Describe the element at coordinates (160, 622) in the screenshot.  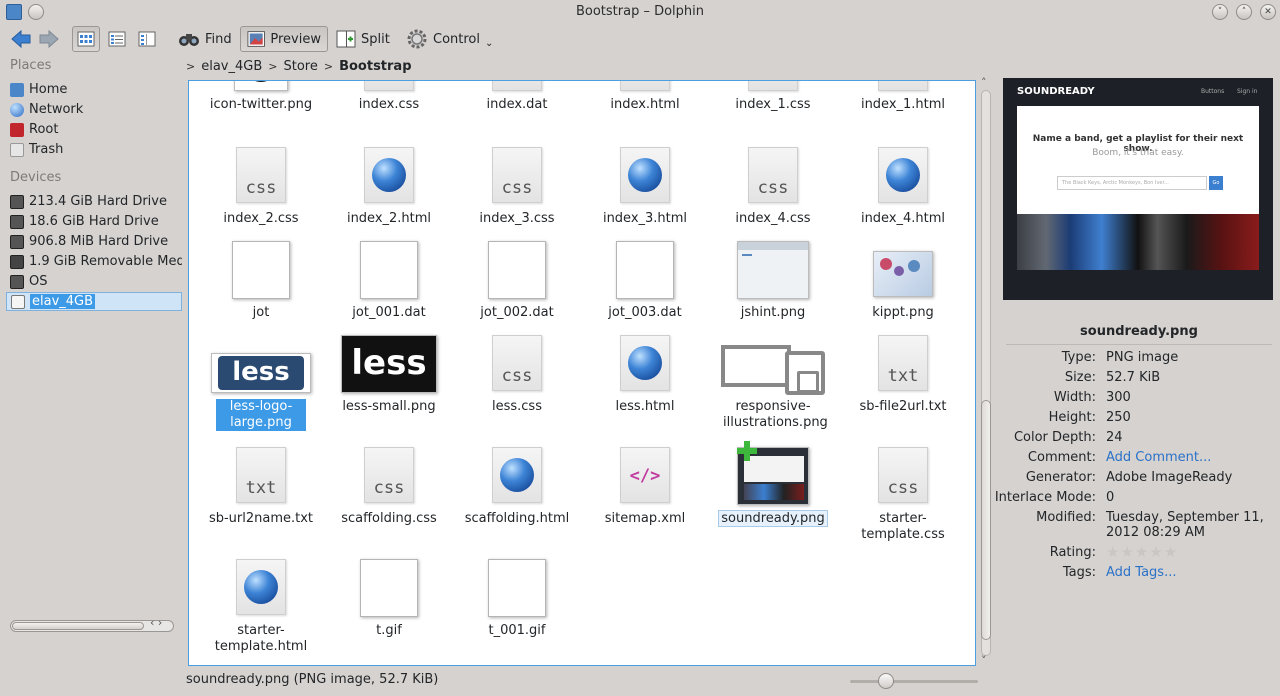
I see `chevron-right-icon: ›` at that location.